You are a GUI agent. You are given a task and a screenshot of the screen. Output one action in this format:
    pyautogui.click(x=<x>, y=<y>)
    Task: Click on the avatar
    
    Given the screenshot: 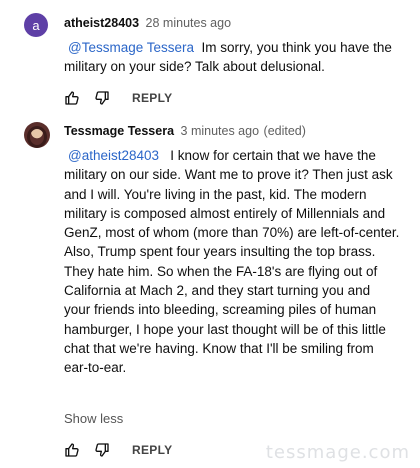 What is the action you would take?
    pyautogui.click(x=37, y=135)
    